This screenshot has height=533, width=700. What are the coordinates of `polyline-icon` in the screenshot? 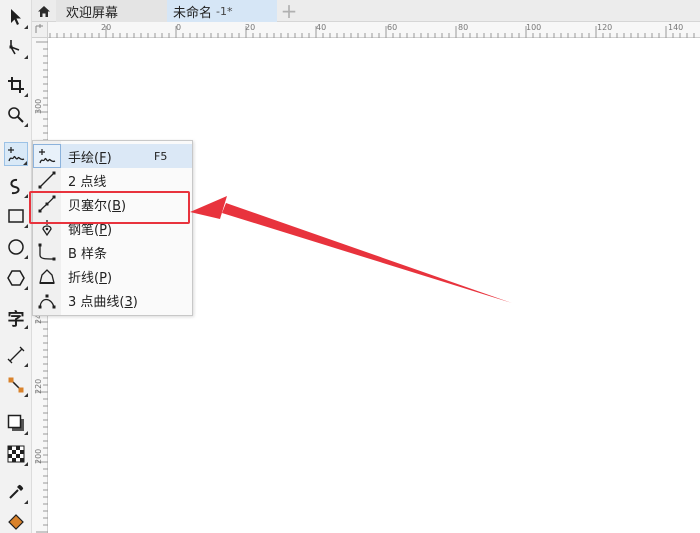 It's located at (47, 276).